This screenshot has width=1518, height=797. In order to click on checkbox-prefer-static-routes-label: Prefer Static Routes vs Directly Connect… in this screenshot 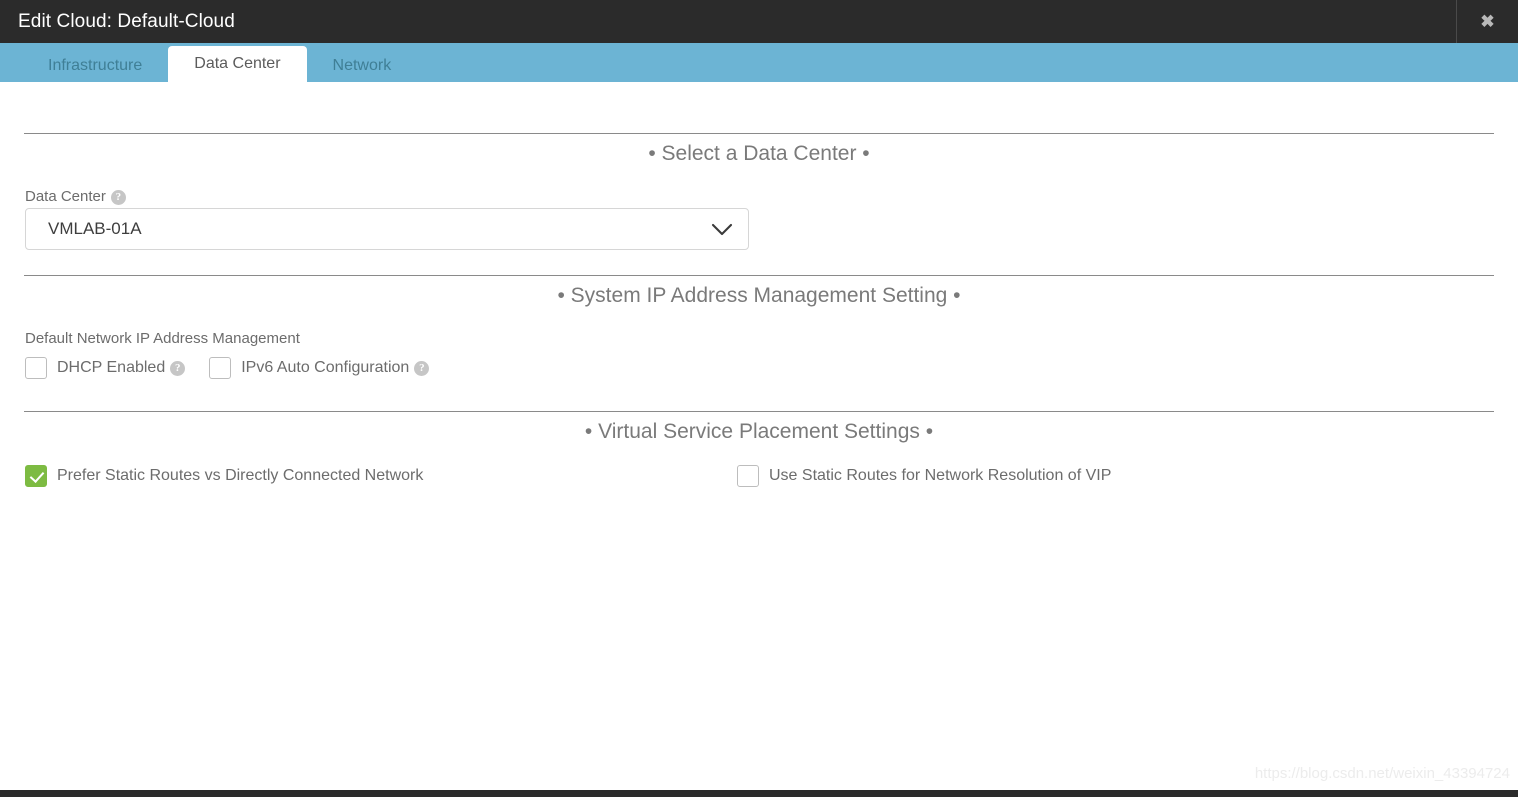, I will do `click(240, 476)`.